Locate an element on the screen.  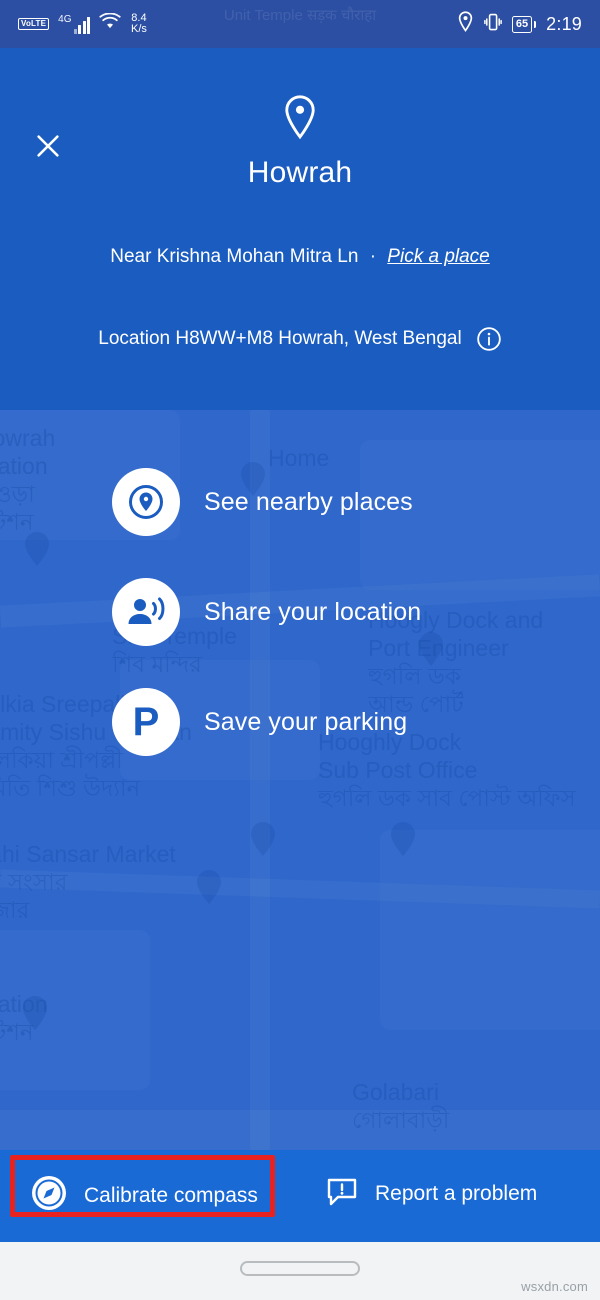
location-pin-icon is located at coordinates (465, 24).